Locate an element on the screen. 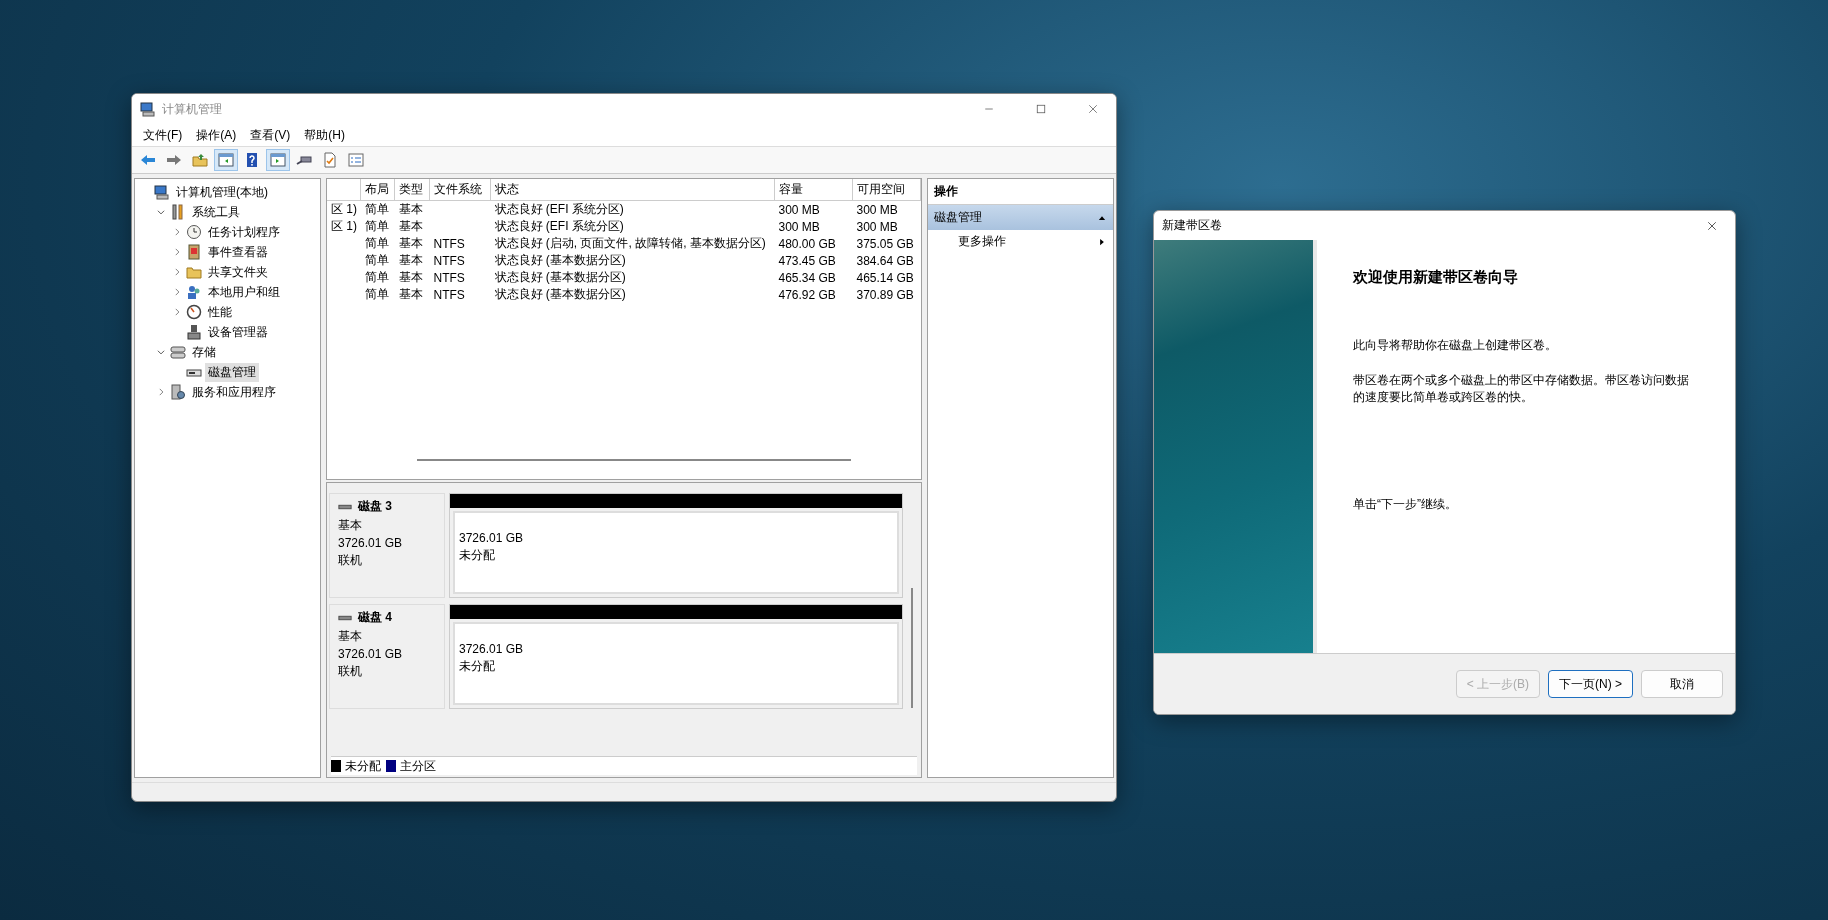  table-cell-text: 370.89 GB is located at coordinates (885, 294).